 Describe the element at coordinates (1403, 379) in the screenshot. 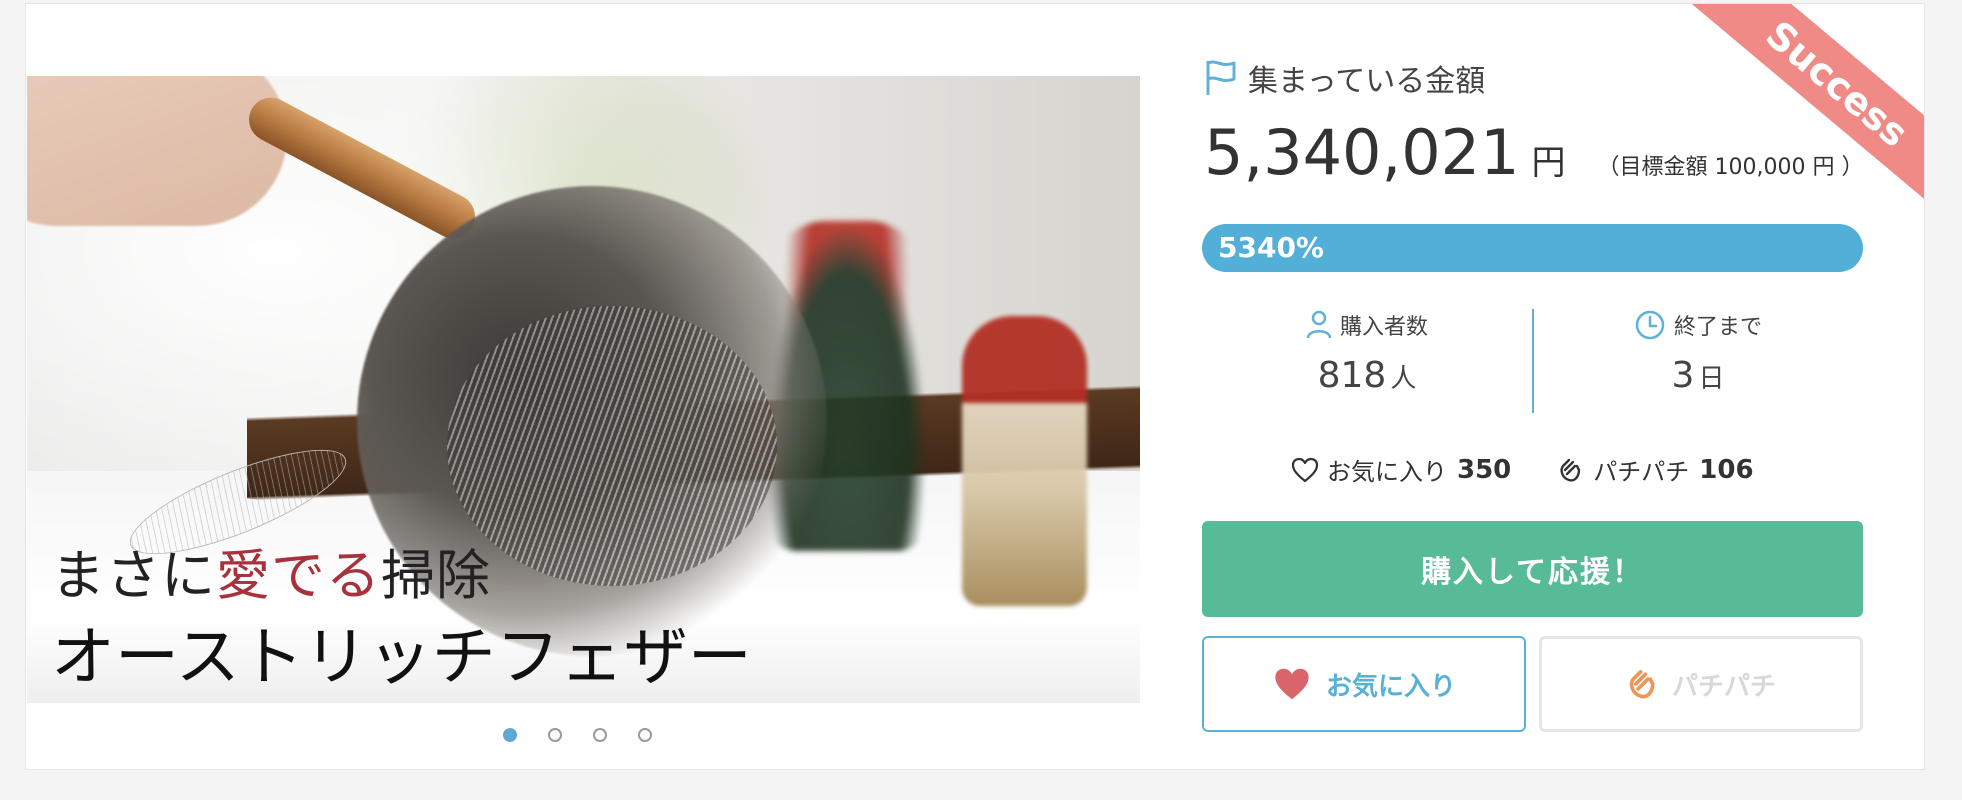

I see `buyers-unit: 人` at that location.